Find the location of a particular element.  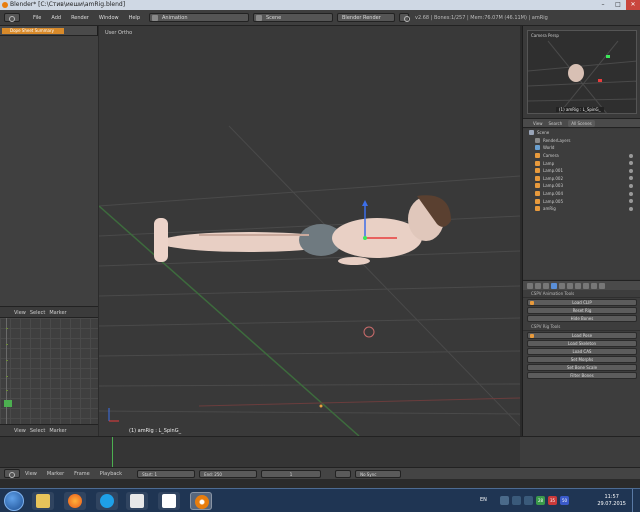

taskbar-skype is located at coordinates (107, 501).